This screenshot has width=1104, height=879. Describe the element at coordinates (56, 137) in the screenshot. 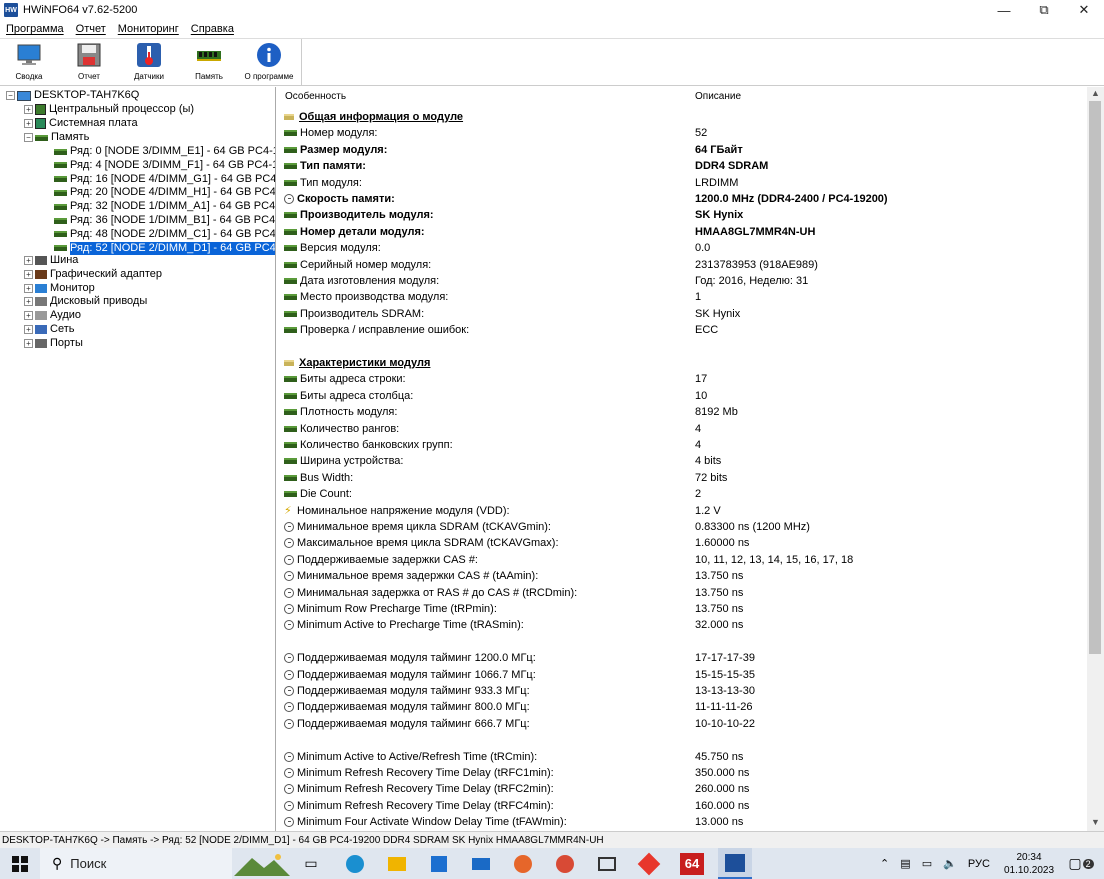

I see `tree-item-memory: − Память` at that location.